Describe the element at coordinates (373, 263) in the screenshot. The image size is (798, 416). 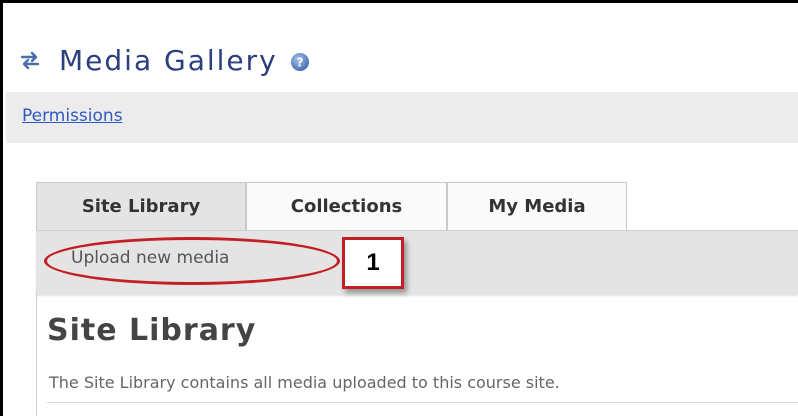
I see `step-callout: 1` at that location.